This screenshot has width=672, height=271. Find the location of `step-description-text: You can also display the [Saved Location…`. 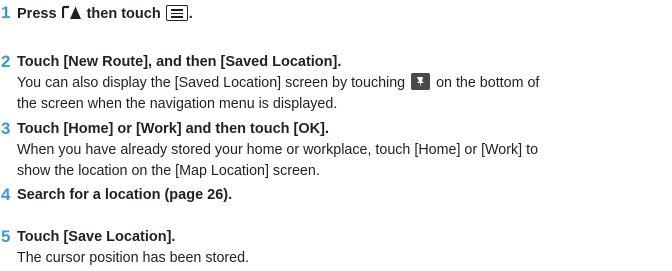

step-description-text: You can also display the [Saved Location… is located at coordinates (213, 83).